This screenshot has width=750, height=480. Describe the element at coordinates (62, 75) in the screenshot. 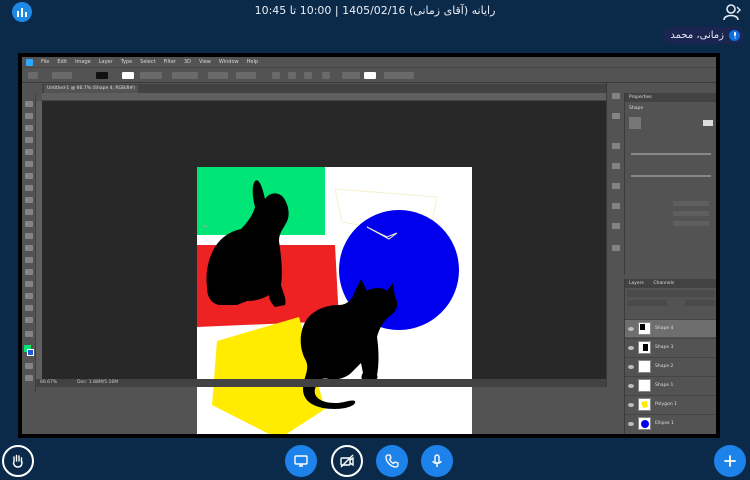

I see `shape-mode-select` at that location.